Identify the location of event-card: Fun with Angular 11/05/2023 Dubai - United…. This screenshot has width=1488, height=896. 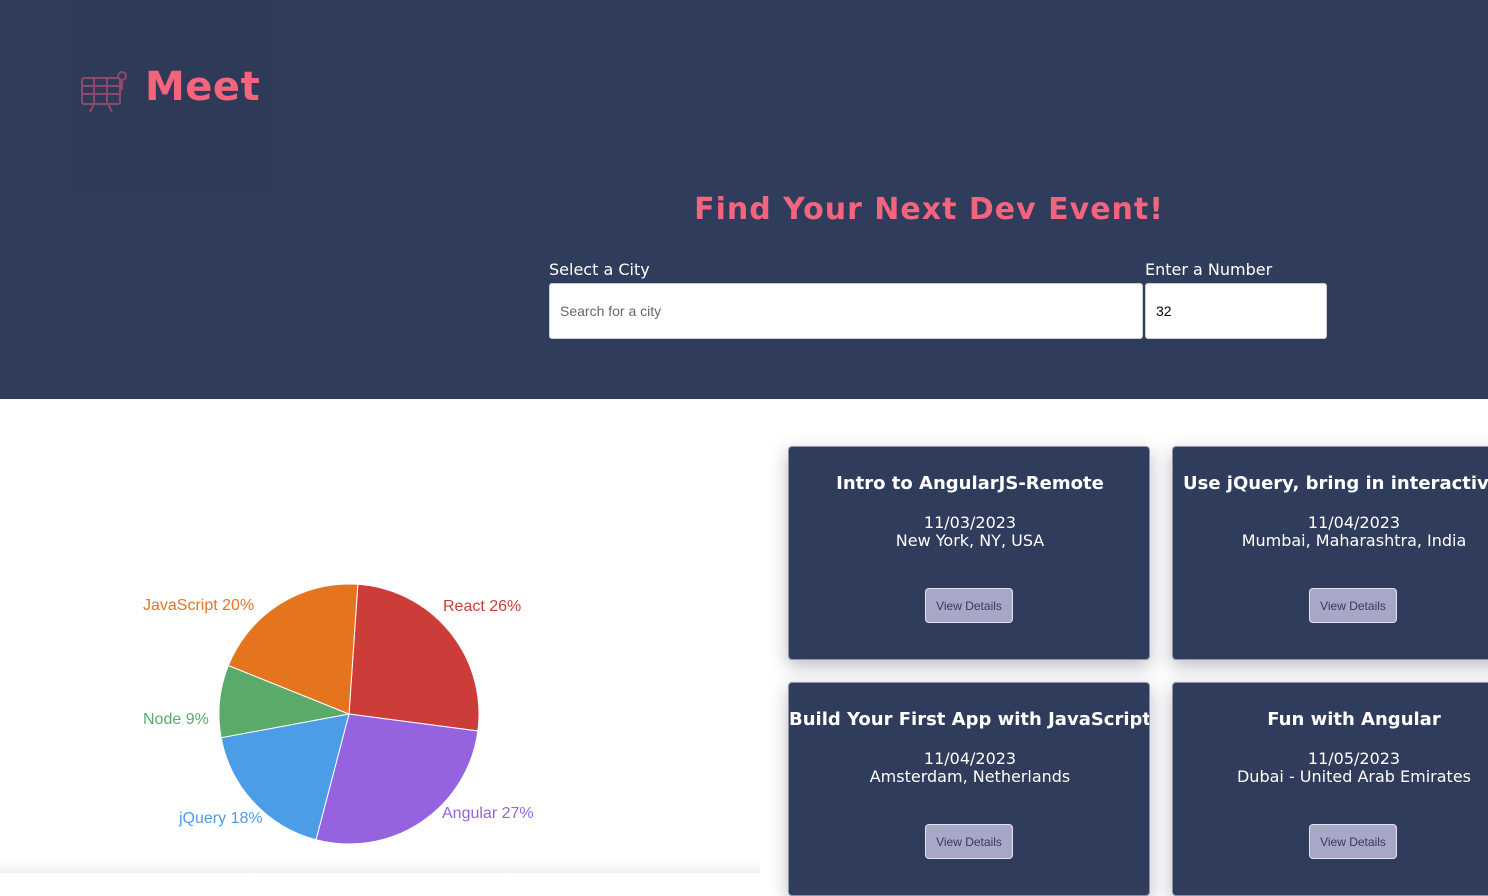
(1330, 789).